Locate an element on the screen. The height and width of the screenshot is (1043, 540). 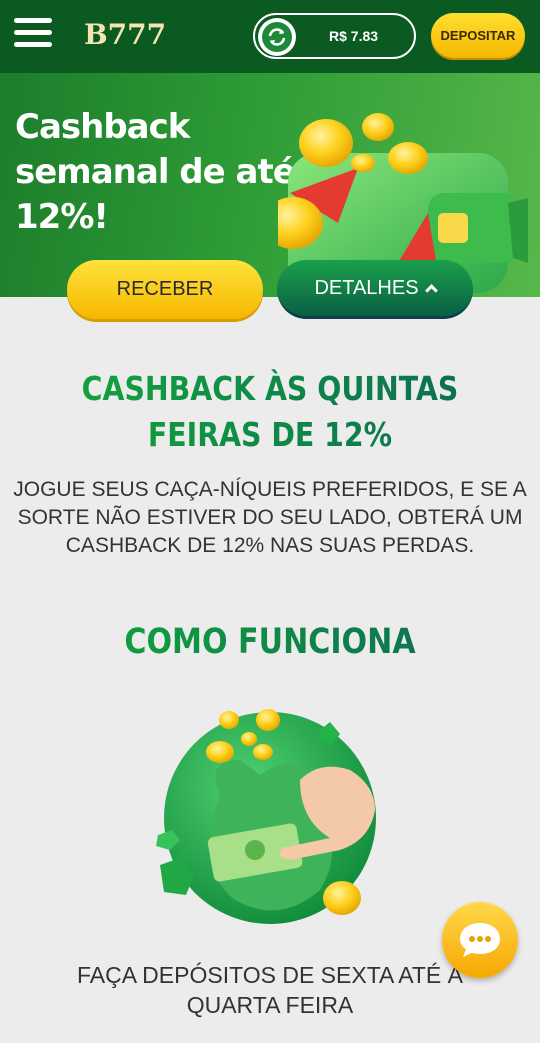
receber-button: RECEBER is located at coordinates (165, 289).